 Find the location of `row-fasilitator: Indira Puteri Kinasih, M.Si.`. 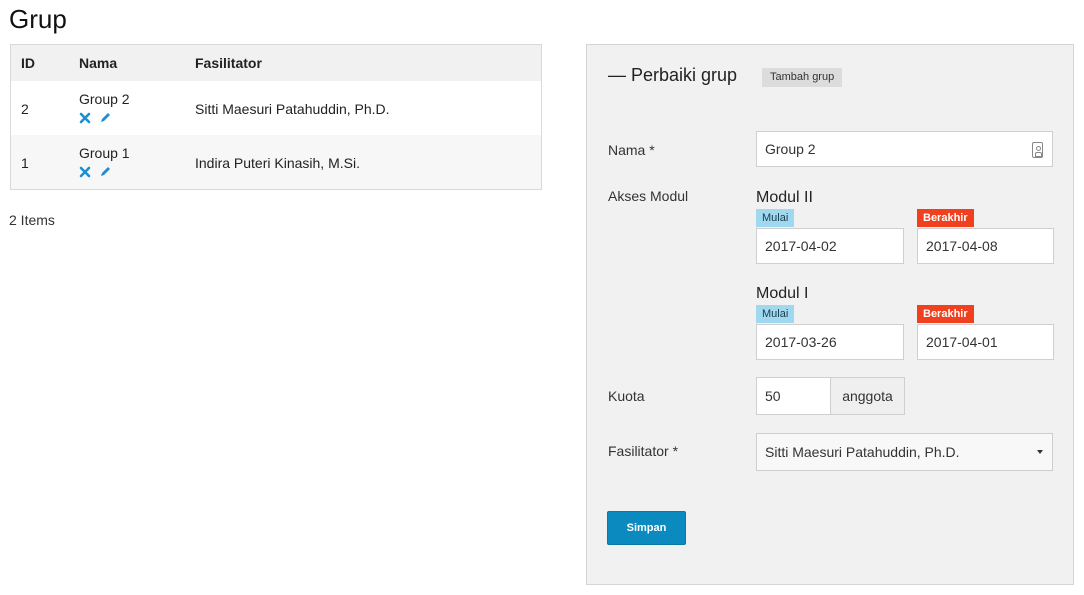

row-fasilitator: Indira Puteri Kinasih, M.Si. is located at coordinates (277, 163).